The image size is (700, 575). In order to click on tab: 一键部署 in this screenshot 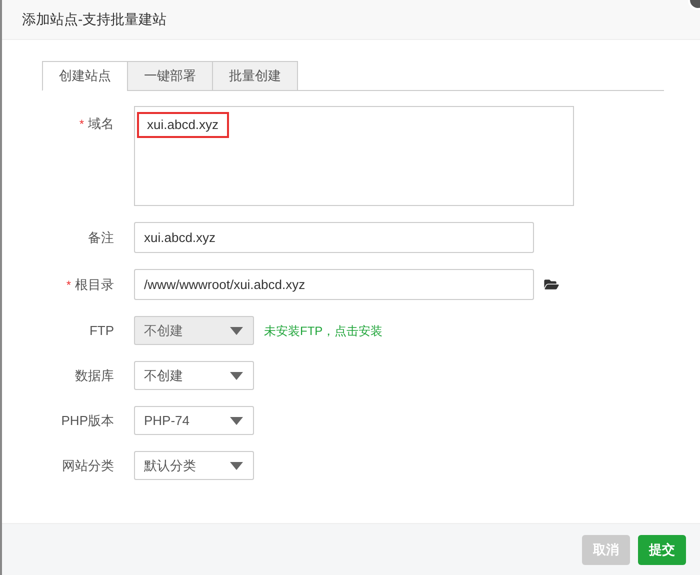, I will do `click(170, 76)`.